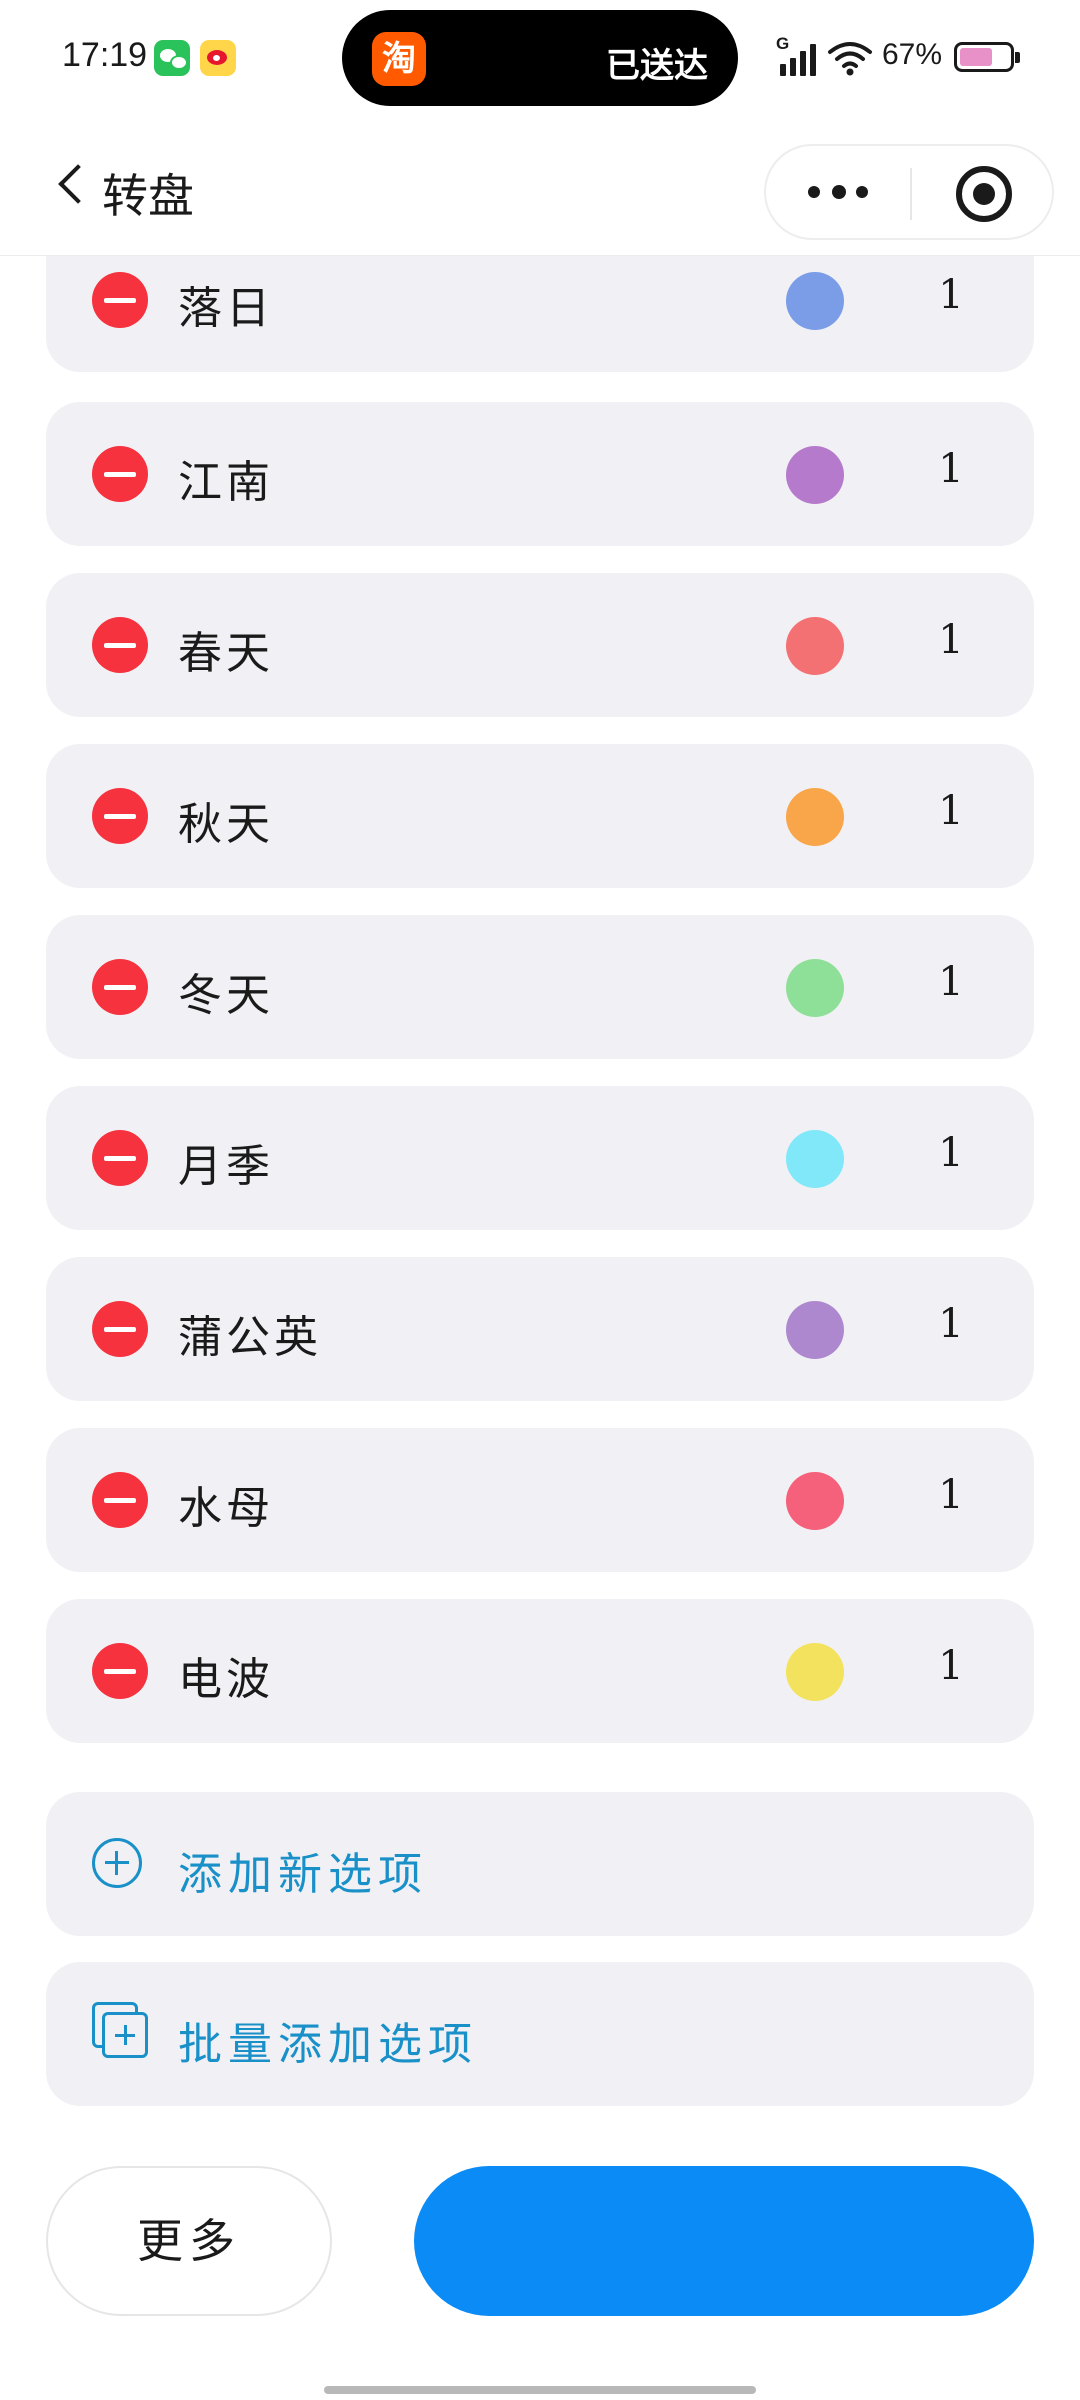  What do you see at coordinates (912, 54) in the screenshot?
I see `battery-percent: 67%` at bounding box center [912, 54].